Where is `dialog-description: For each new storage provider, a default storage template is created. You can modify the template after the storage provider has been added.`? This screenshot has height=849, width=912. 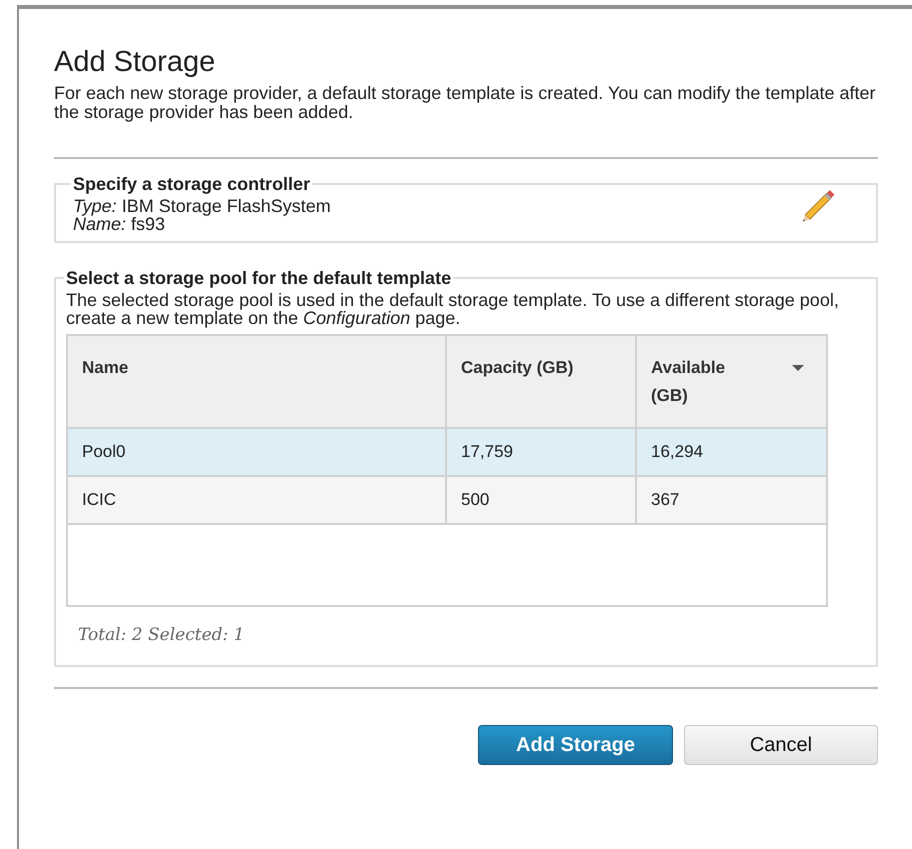 dialog-description: For each new storage provider, a default storage template is created. You can modify the template after the storage provider has been added. is located at coordinates (465, 103).